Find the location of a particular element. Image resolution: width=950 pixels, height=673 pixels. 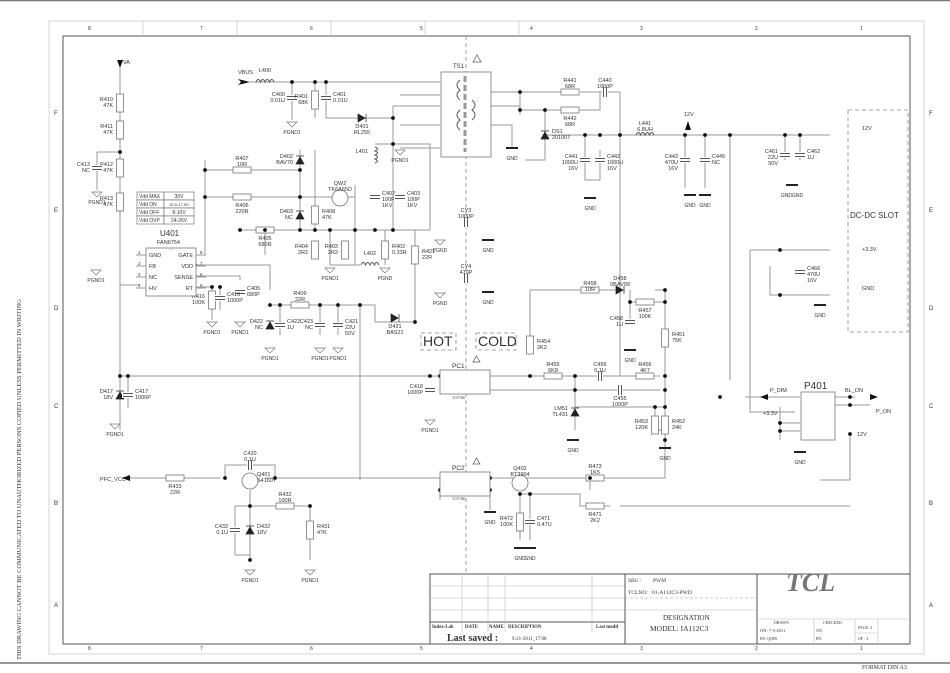

safety-warning-icon is located at coordinates (476, 359).